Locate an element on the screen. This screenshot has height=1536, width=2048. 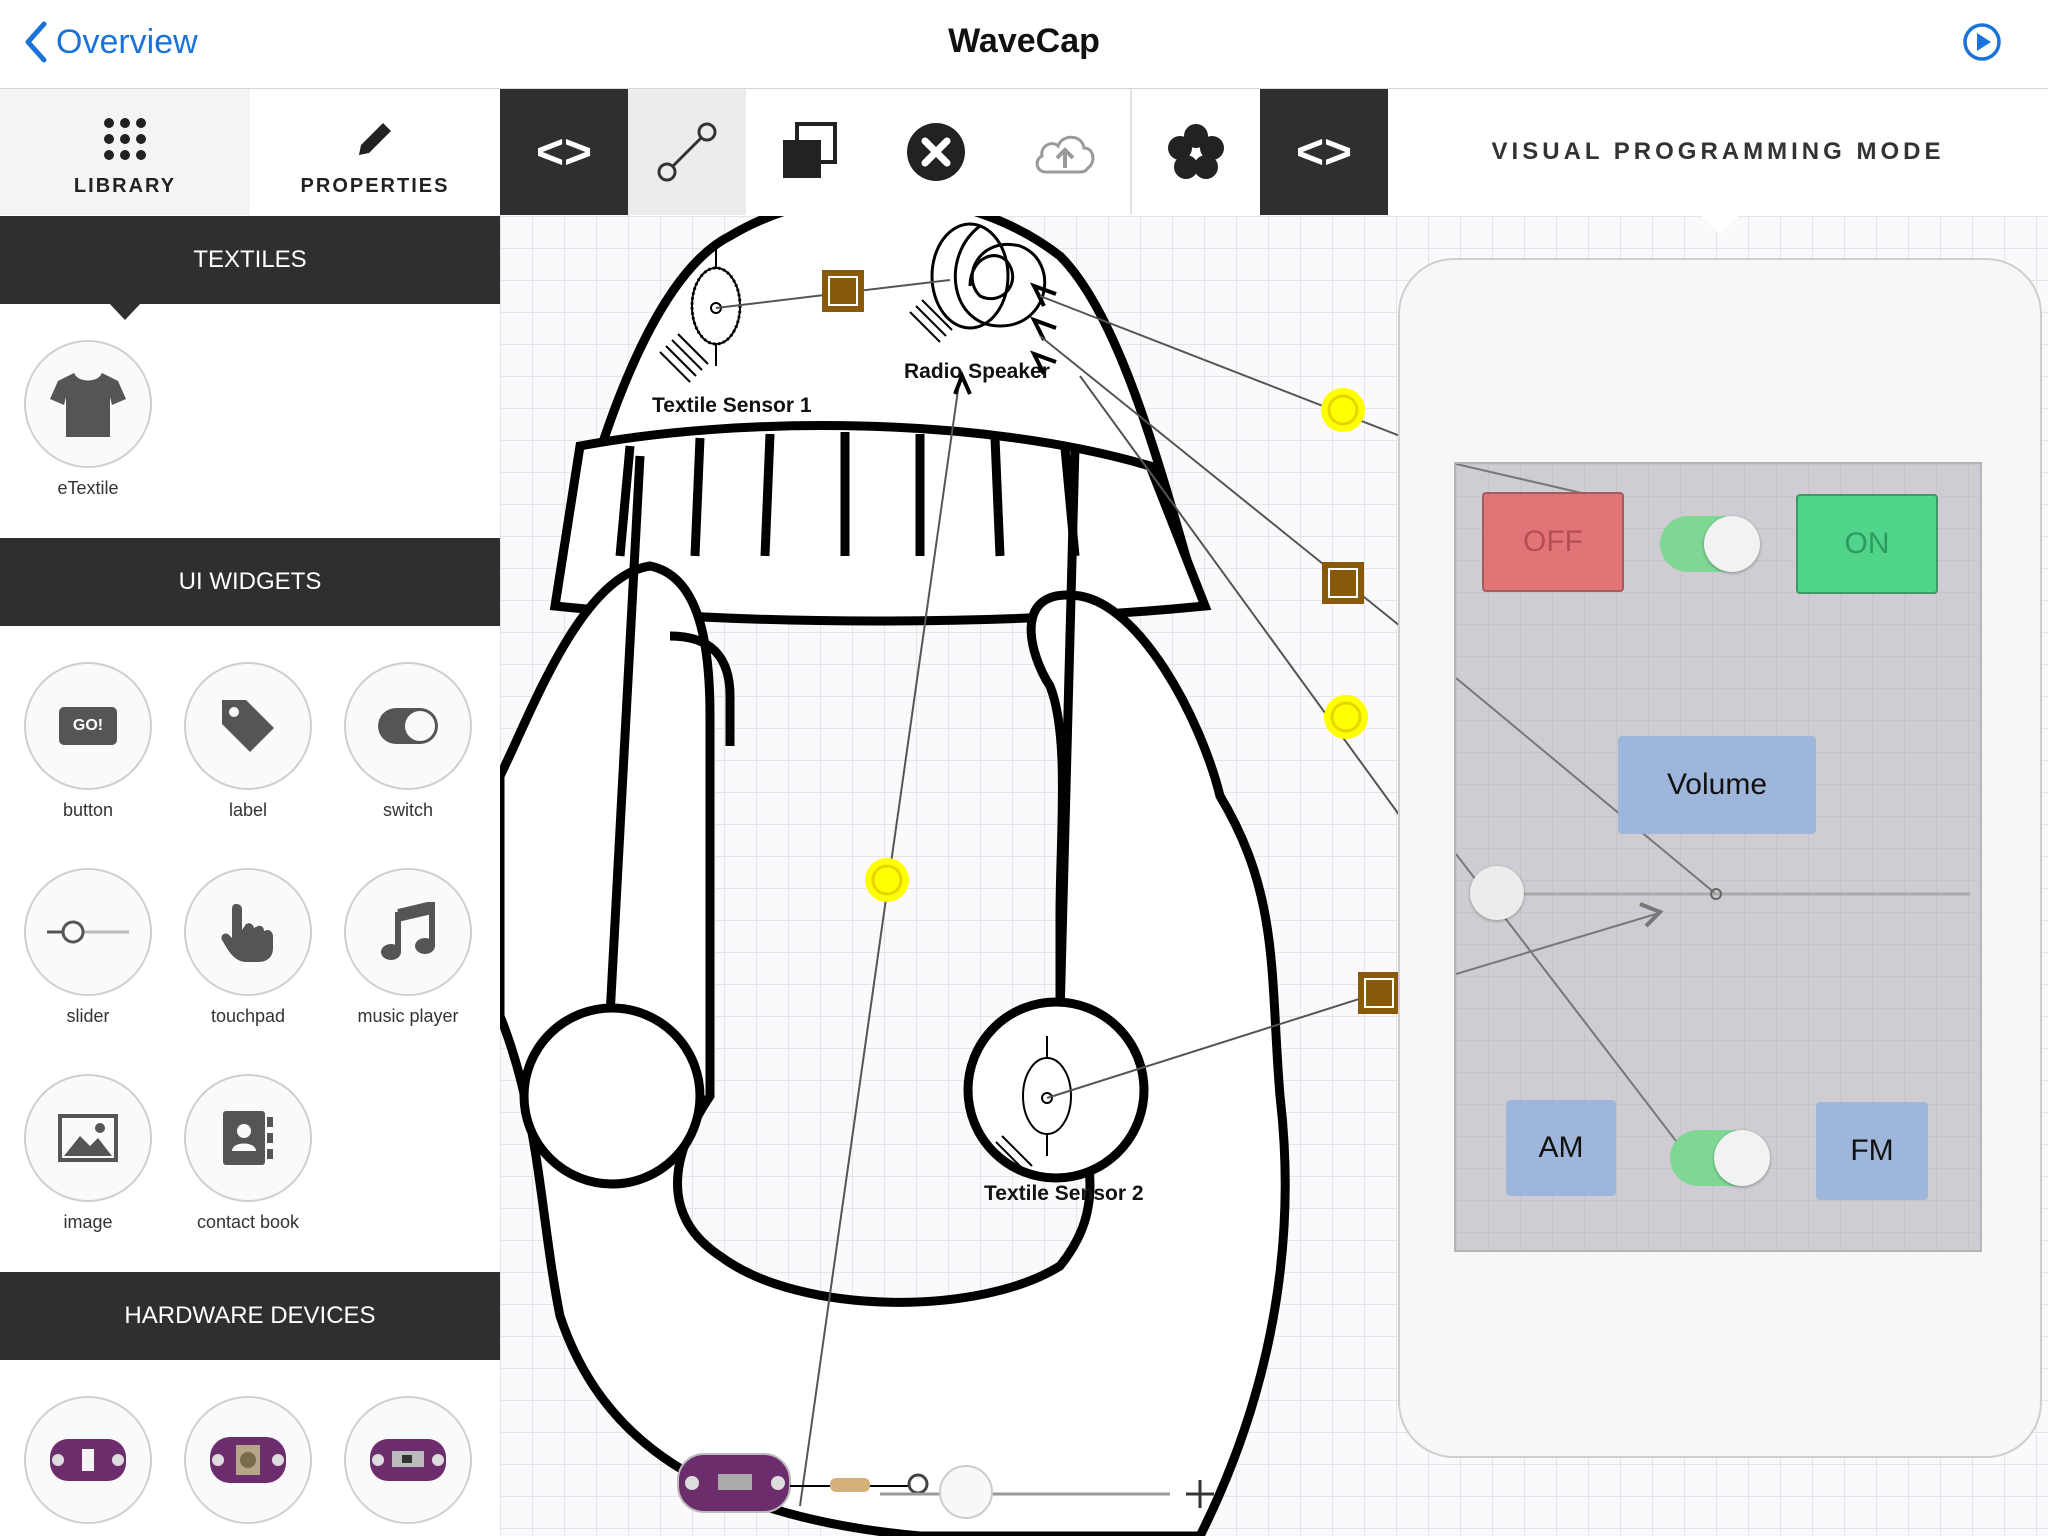
connect-tool-button is located at coordinates (687, 152).